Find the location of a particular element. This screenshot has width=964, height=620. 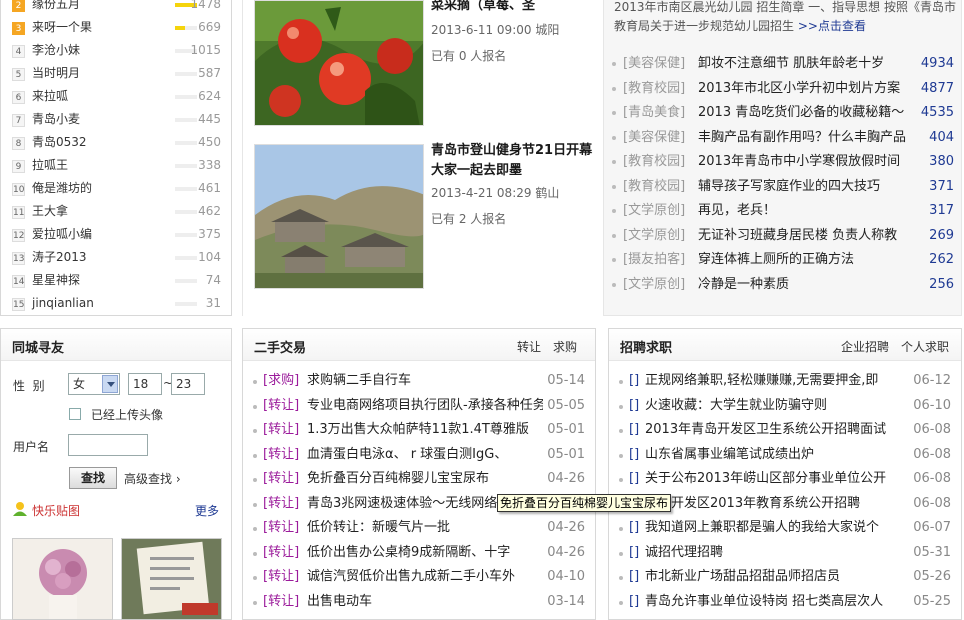

news-item: [摄友拍客] 穿连体裤上厕所的正确方法 262 is located at coordinates (784, 260).